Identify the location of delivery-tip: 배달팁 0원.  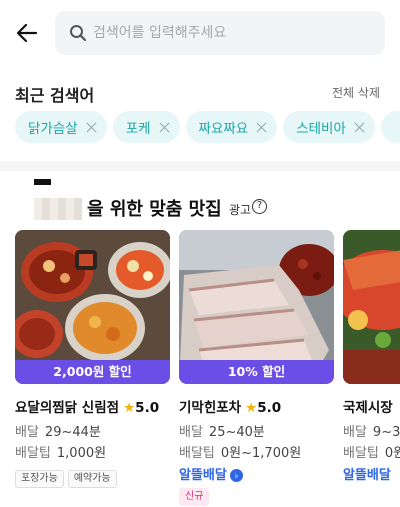
(371, 451).